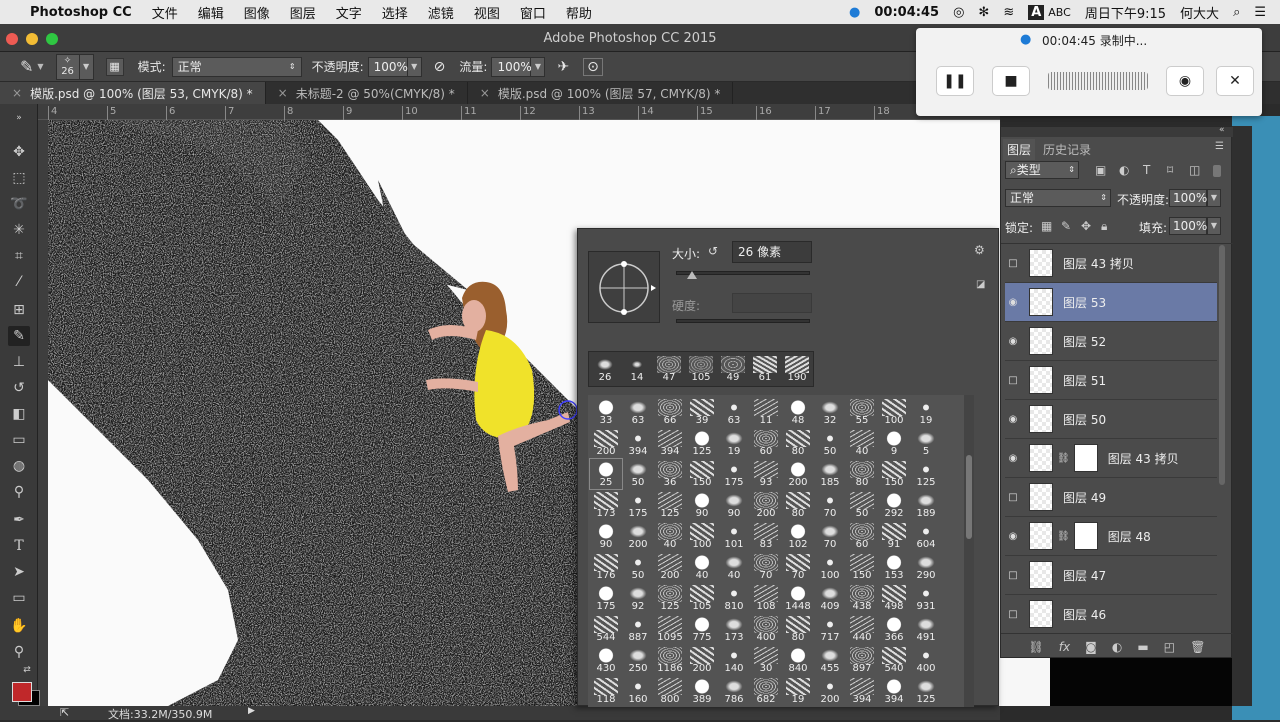 The image size is (1280, 722). What do you see at coordinates (1011, 81) in the screenshot?
I see `stop-recording-button: ■` at bounding box center [1011, 81].